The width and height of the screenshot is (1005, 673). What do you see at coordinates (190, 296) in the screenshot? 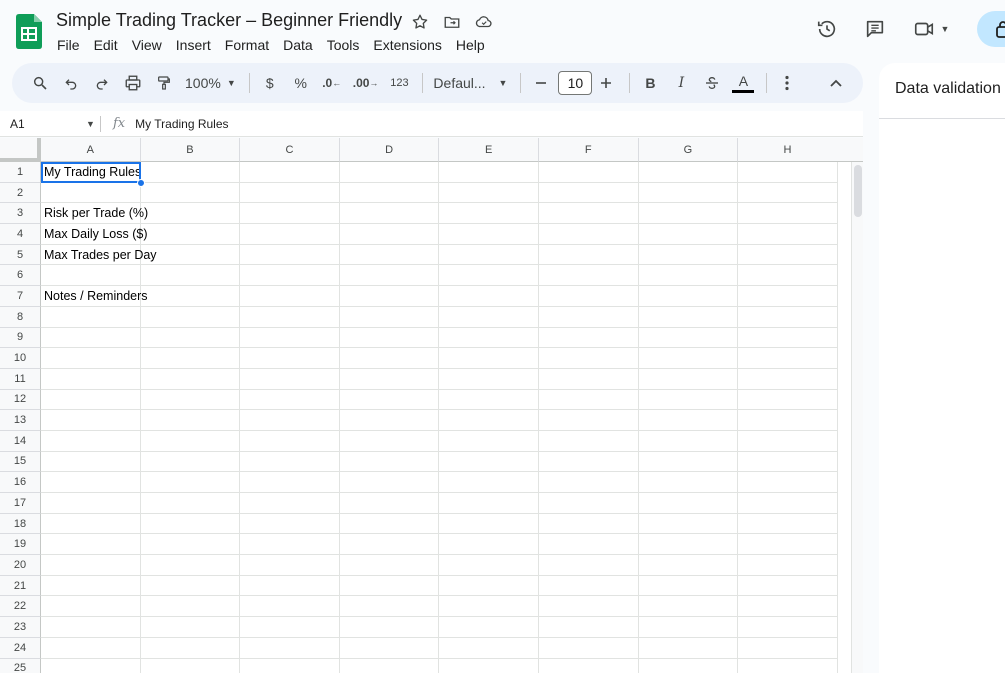
I see `cell-b7` at bounding box center [190, 296].